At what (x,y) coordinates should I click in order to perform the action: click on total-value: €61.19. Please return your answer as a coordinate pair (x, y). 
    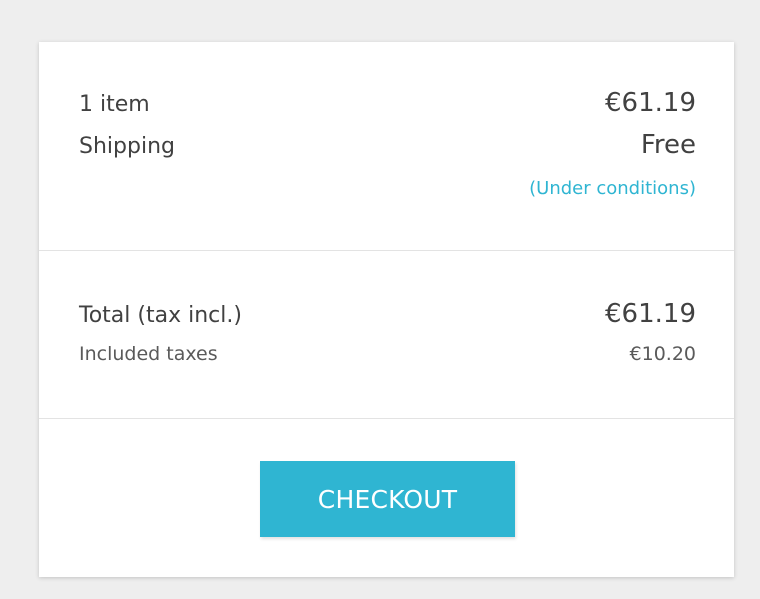
    Looking at the image, I should click on (650, 314).